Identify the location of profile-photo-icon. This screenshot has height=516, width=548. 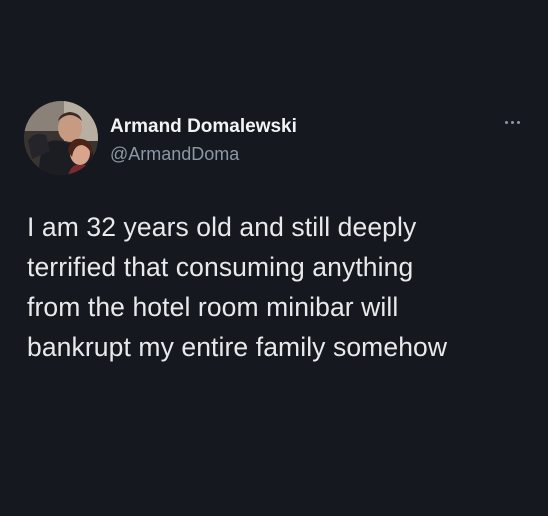
(61, 138).